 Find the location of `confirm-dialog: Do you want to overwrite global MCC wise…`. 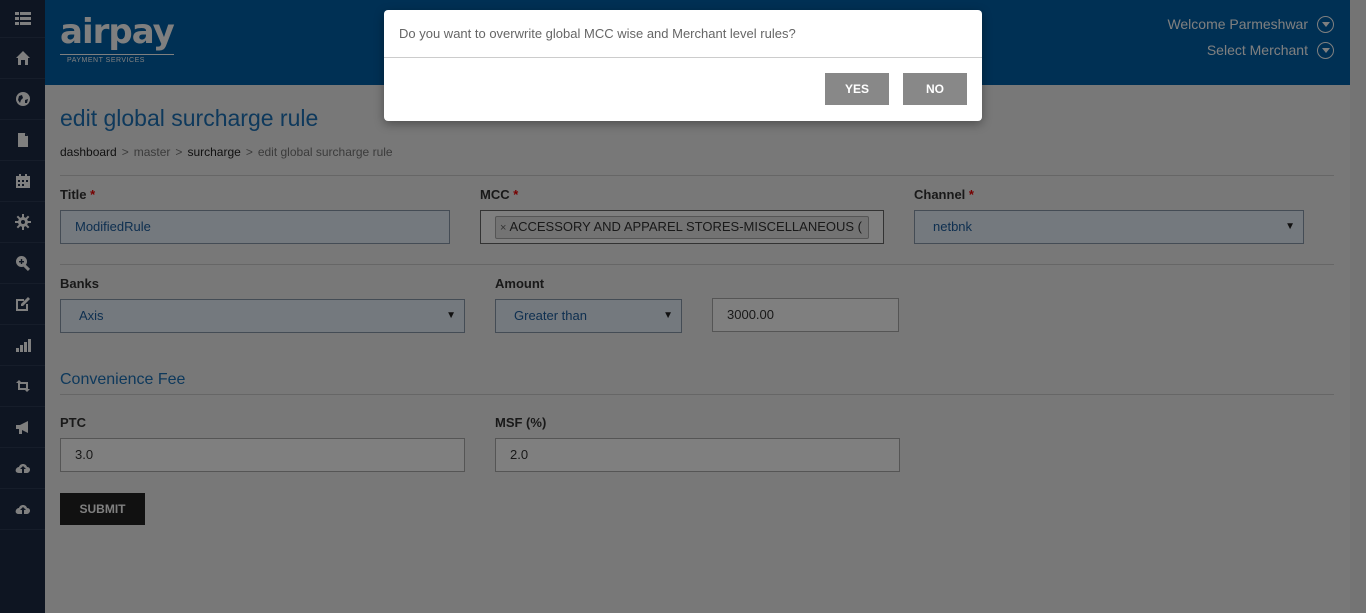

confirm-dialog: Do you want to overwrite global MCC wise… is located at coordinates (683, 65).